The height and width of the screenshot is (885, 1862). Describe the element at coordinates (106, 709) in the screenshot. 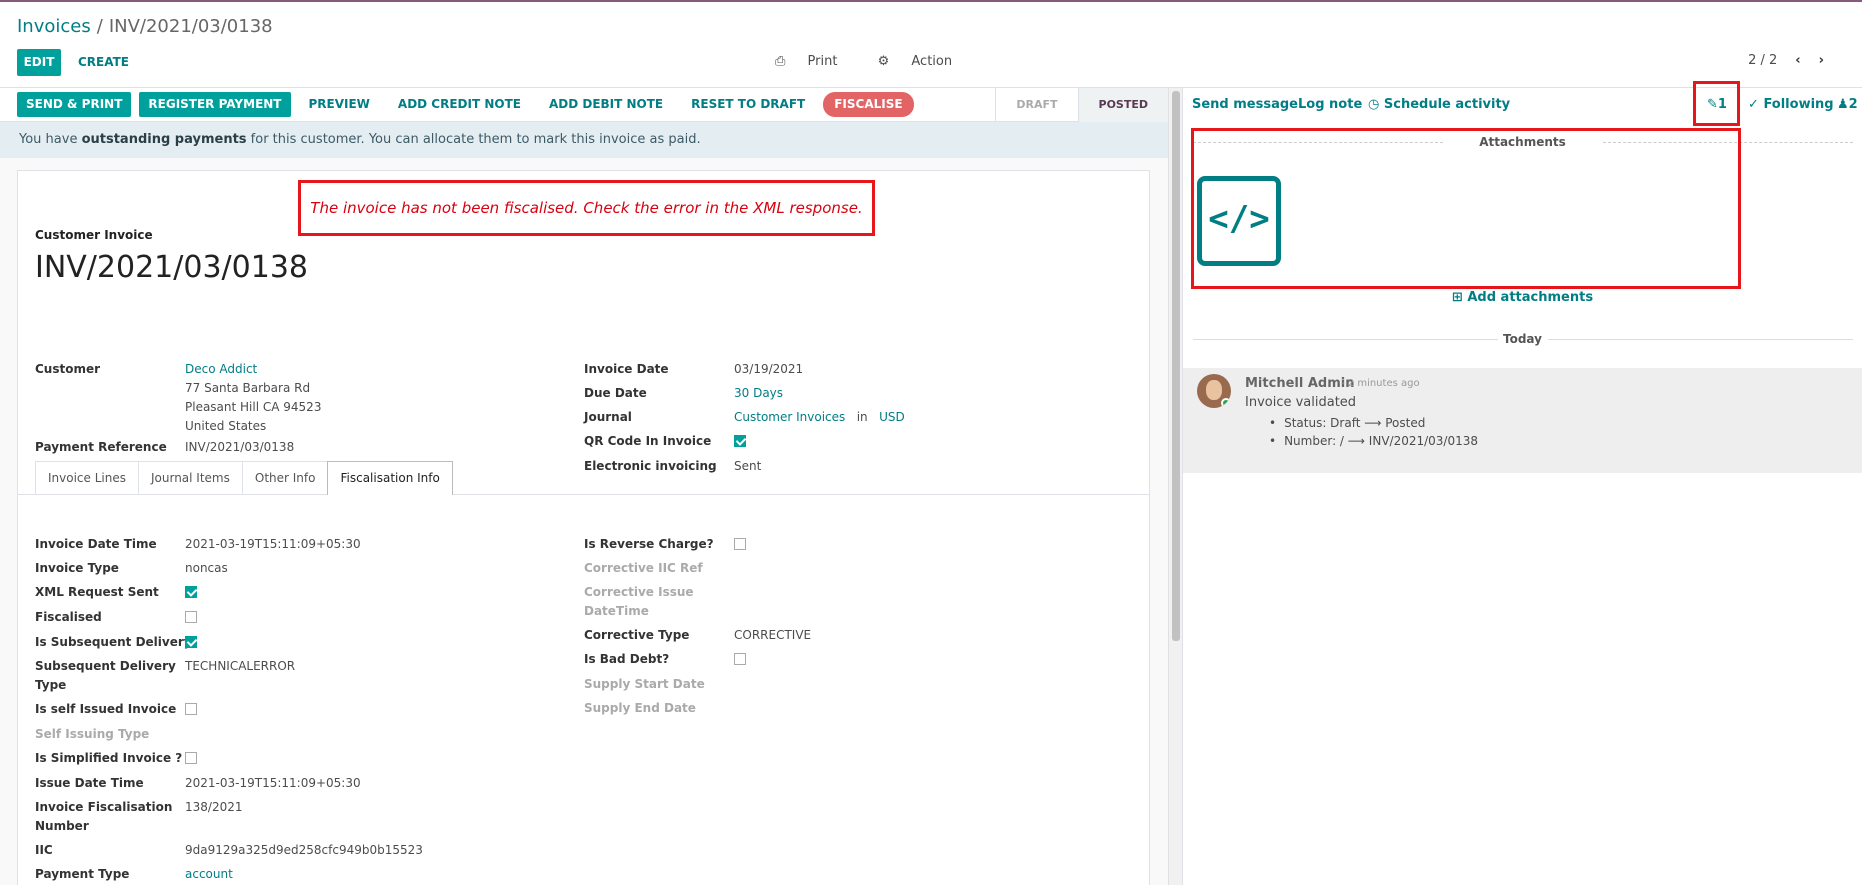

I see `self-issued-label: Is self Issued Invoice` at that location.